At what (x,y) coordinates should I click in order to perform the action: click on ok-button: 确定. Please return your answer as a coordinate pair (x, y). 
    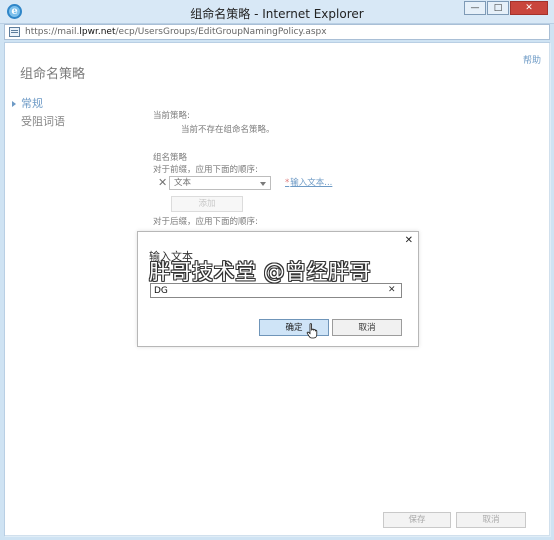
    Looking at the image, I should click on (294, 327).